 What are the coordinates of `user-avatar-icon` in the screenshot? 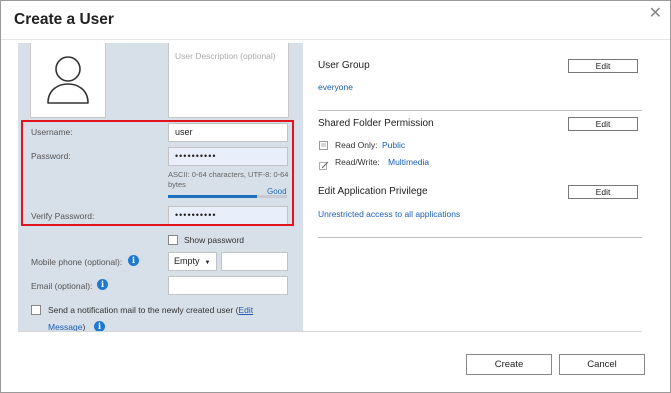 It's located at (68, 80).